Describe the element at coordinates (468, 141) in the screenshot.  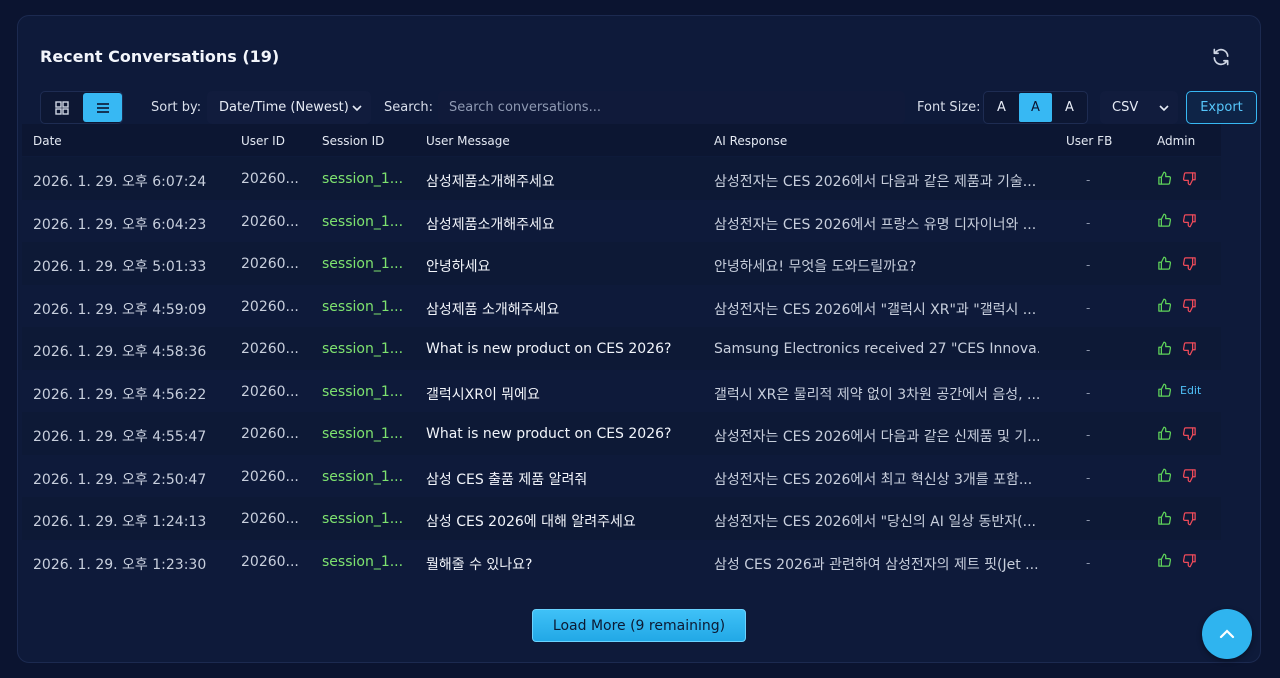
I see `column-user-message: User Message` at that location.